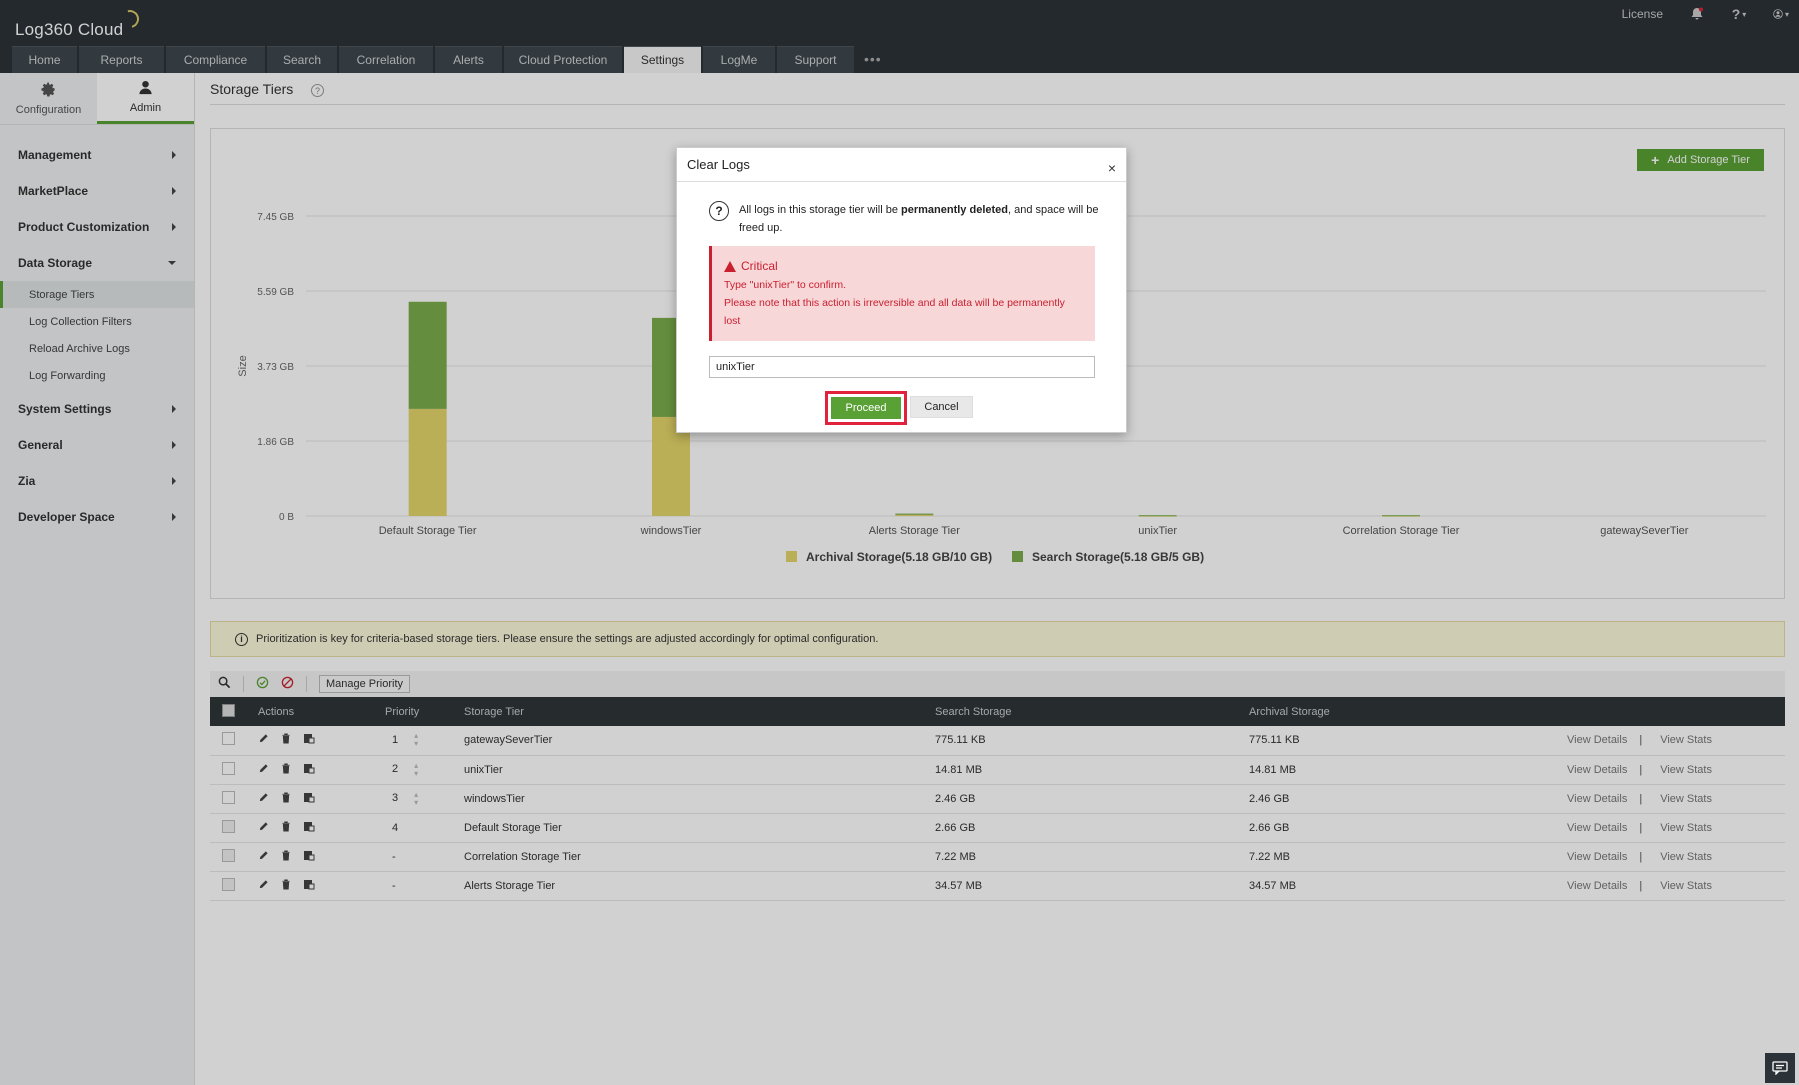 The image size is (1799, 1085). What do you see at coordinates (759, 266) in the screenshot?
I see `critical-title-text: Critical` at bounding box center [759, 266].